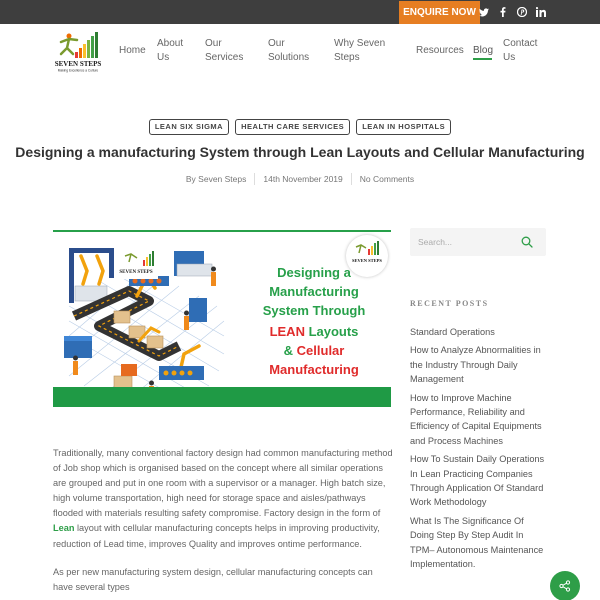 The image size is (600, 600). What do you see at coordinates (527, 242) in the screenshot?
I see `search-icon` at bounding box center [527, 242].